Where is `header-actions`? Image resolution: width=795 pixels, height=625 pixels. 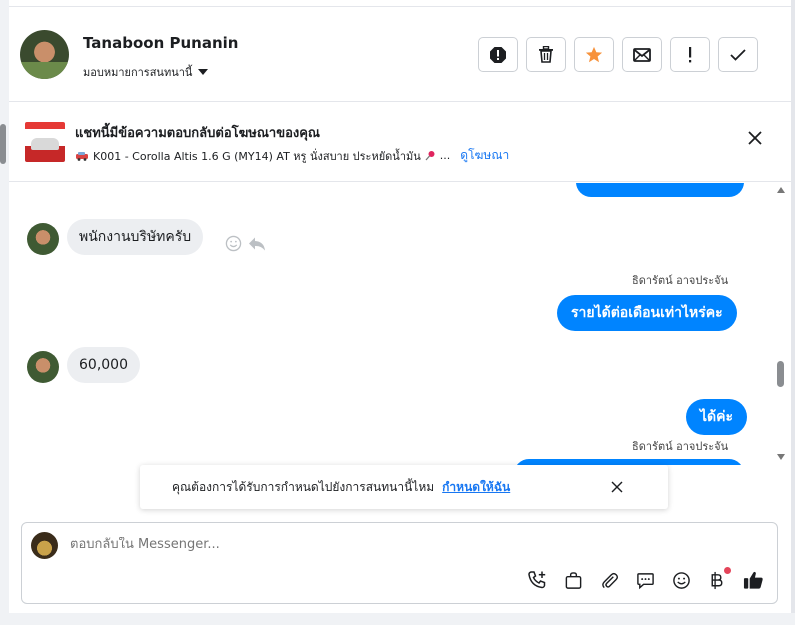
header-actions is located at coordinates (618, 54).